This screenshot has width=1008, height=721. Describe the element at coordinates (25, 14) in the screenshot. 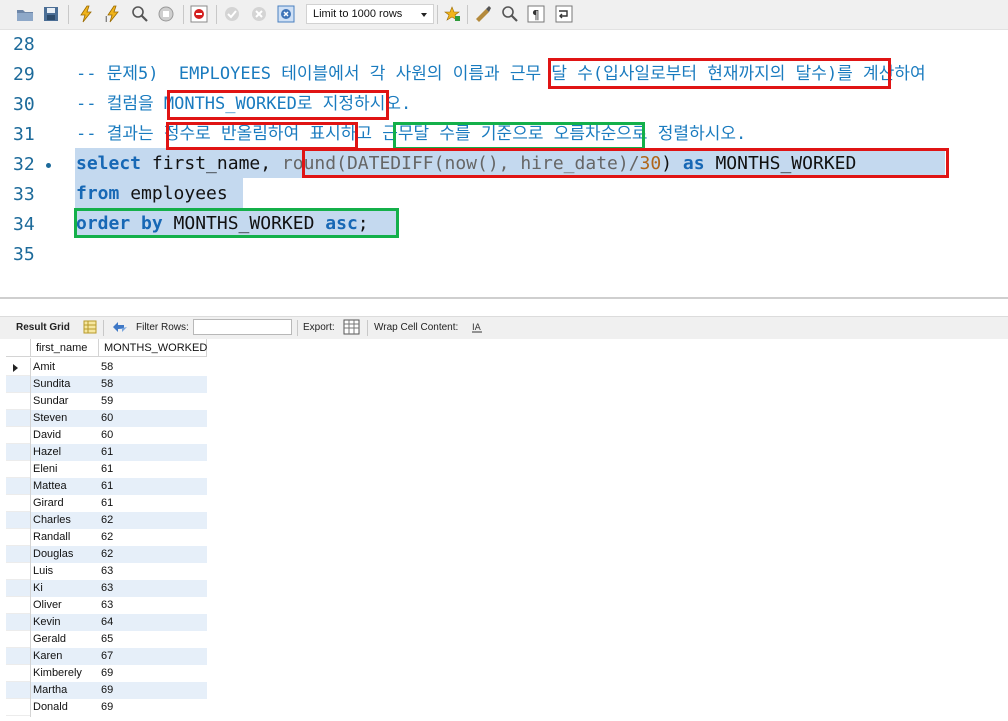

I see `open-folder-icon` at that location.